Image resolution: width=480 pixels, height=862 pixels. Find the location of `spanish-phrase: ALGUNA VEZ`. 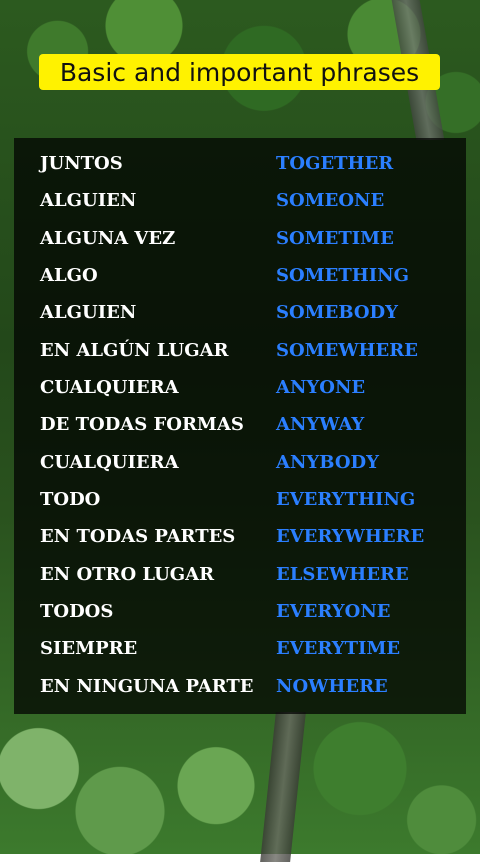

spanish-phrase: ALGUNA VEZ is located at coordinates (108, 238).